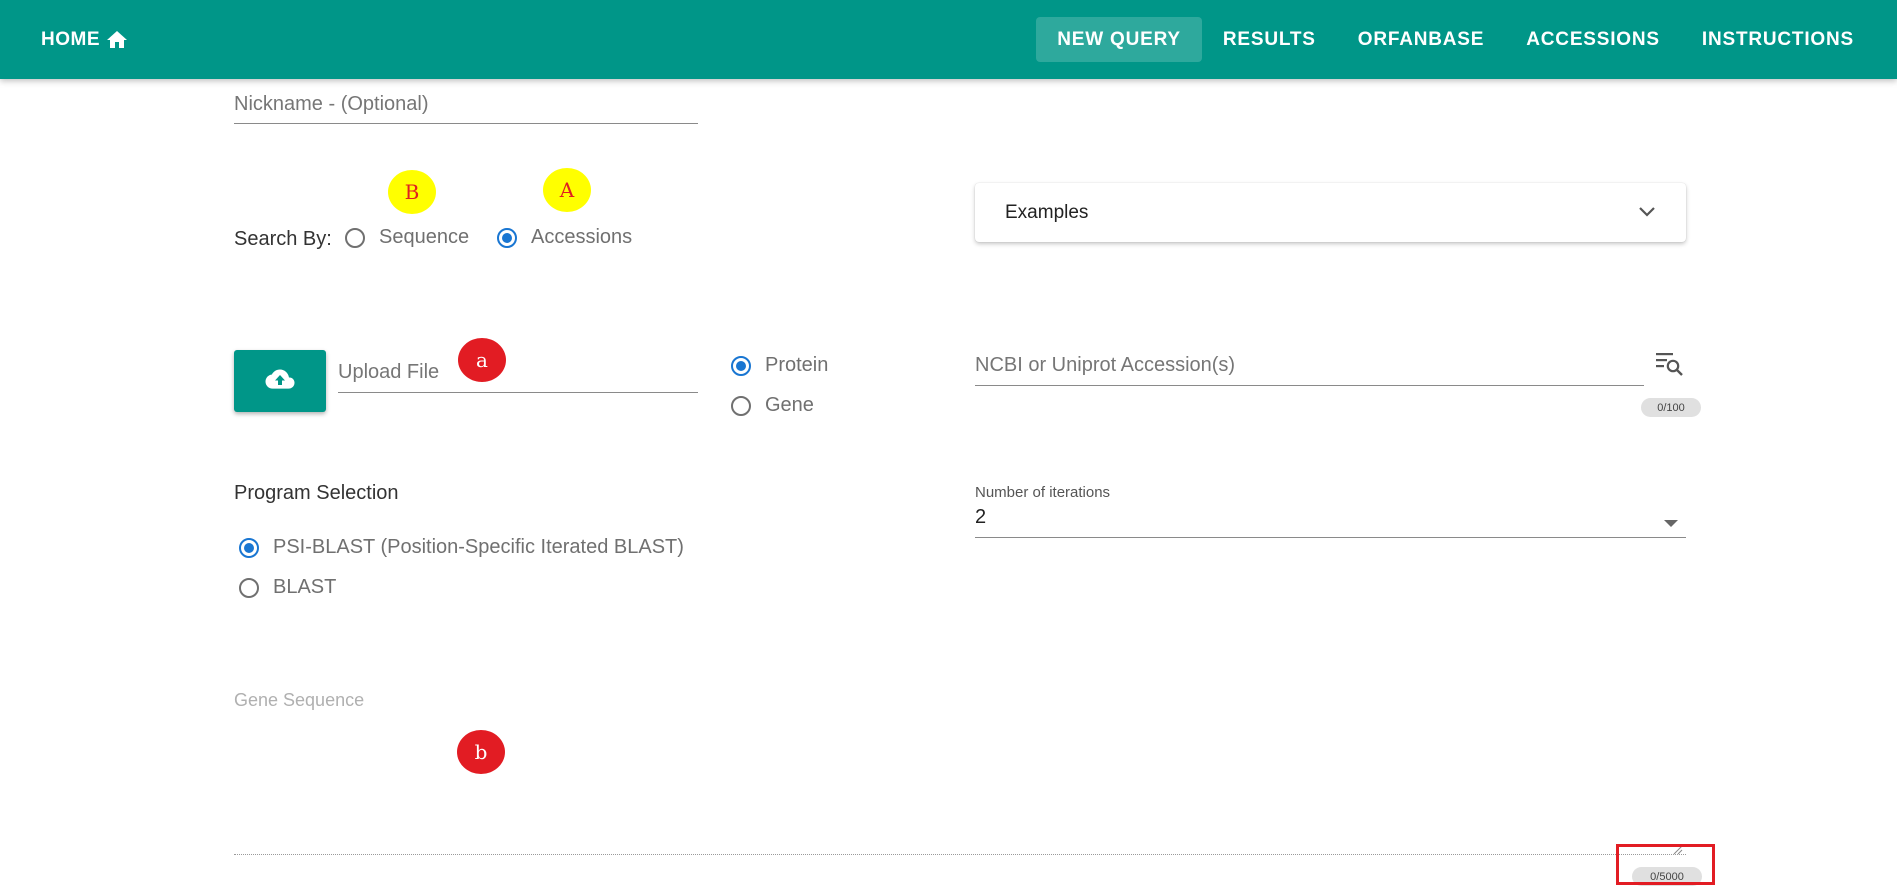 The image size is (1897, 887). I want to click on nav-instructions: INSTRUCTIONS, so click(1778, 39).